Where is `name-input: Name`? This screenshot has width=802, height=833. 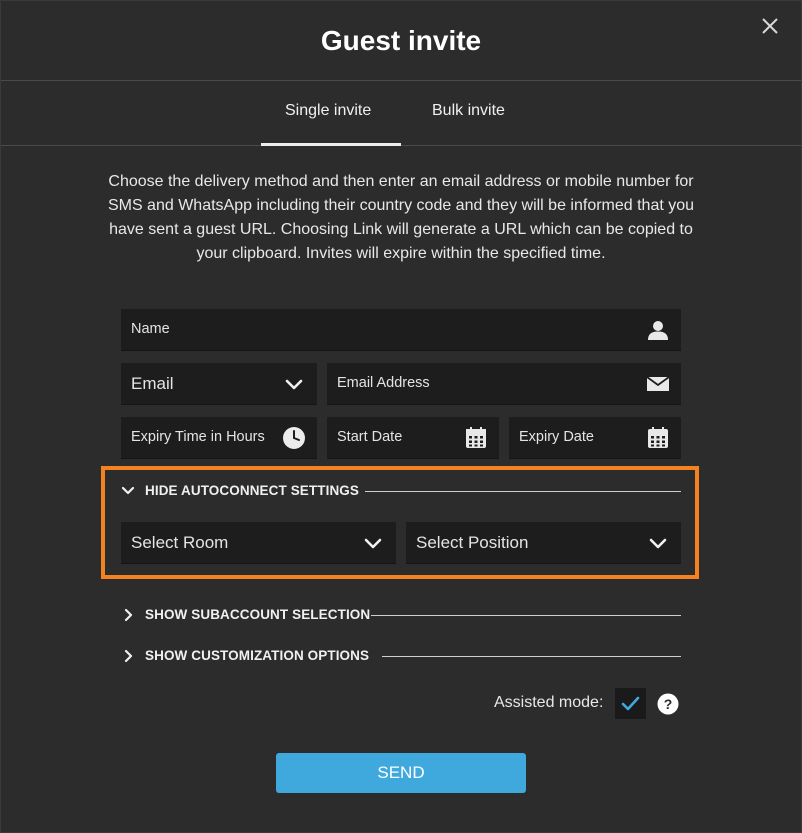
name-input: Name is located at coordinates (401, 330).